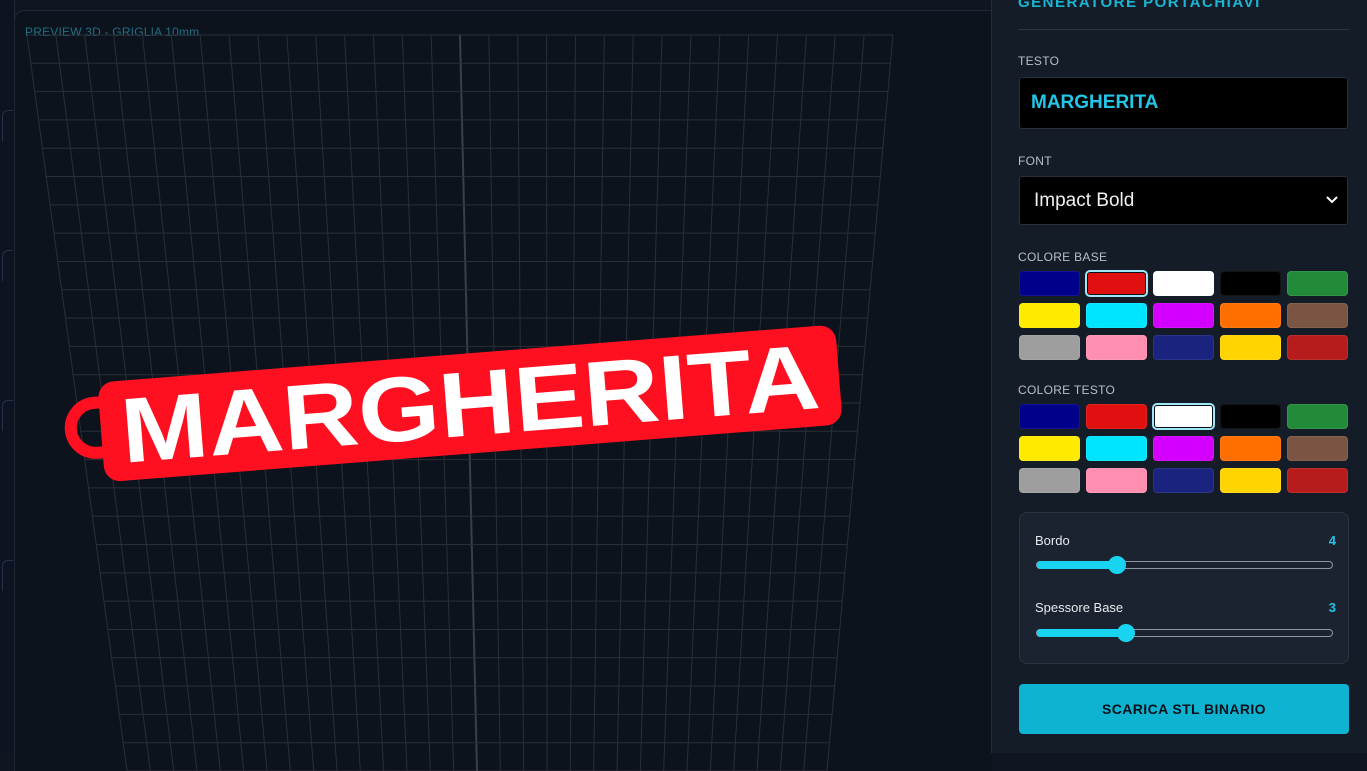  What do you see at coordinates (1183, 200) in the screenshot?
I see `font-select: Impact Bold` at bounding box center [1183, 200].